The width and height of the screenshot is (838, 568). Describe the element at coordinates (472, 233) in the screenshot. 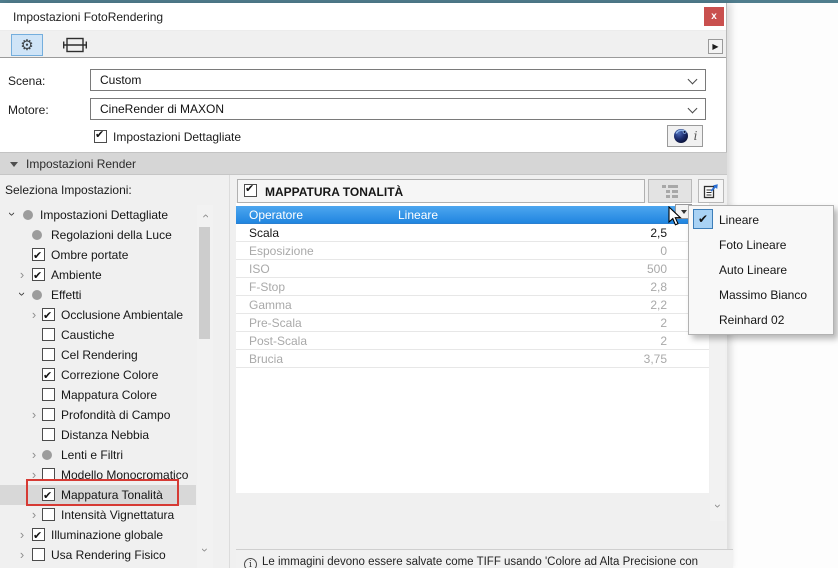

I see `parameter-row: Scala 2,5` at that location.